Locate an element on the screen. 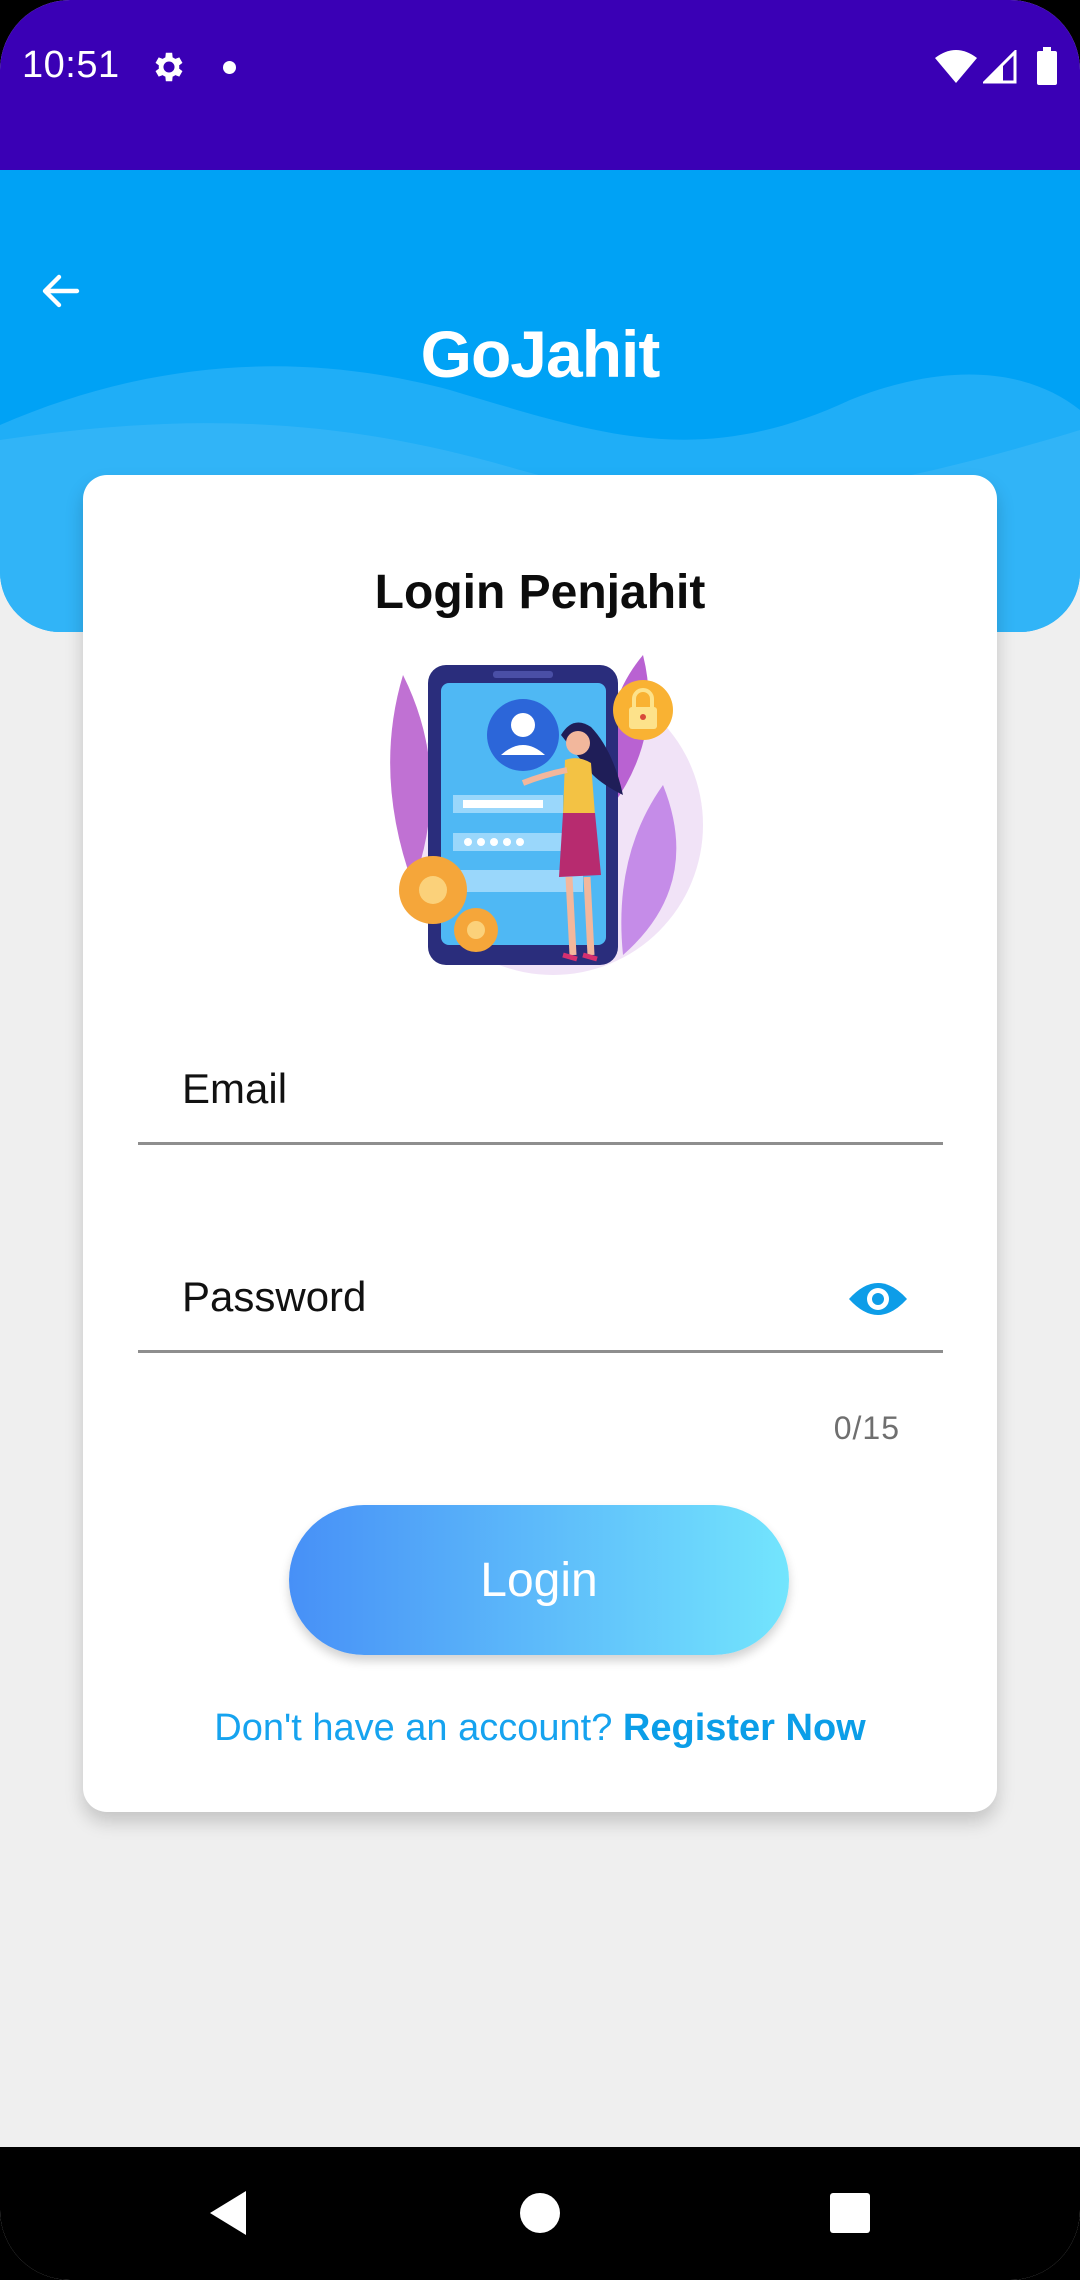 The image size is (1080, 2280). email-field is located at coordinates (540, 1080).